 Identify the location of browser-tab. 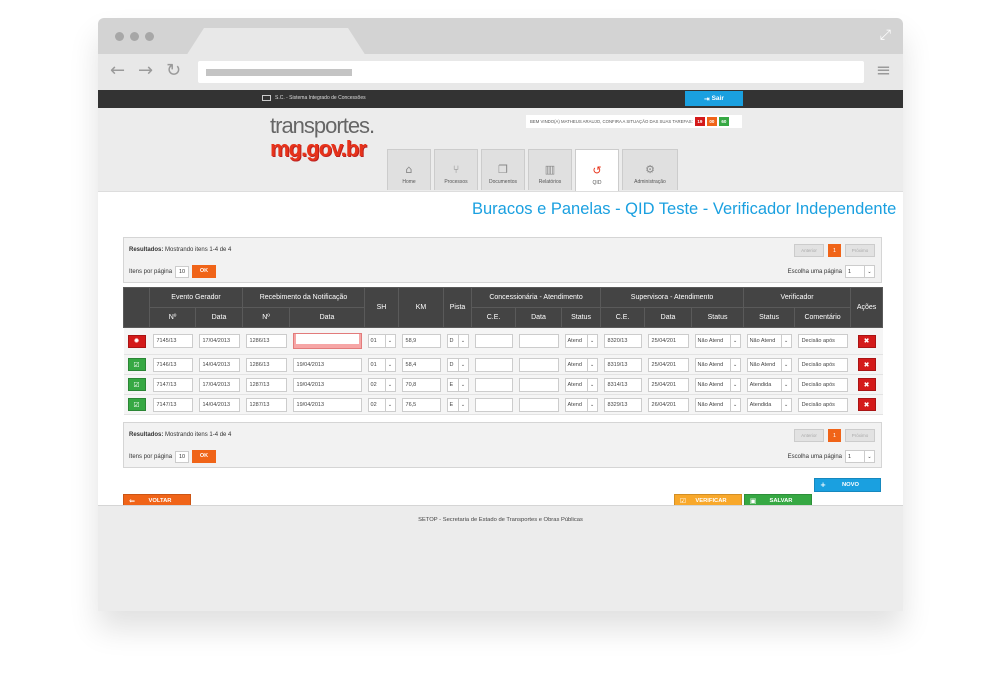
(276, 42).